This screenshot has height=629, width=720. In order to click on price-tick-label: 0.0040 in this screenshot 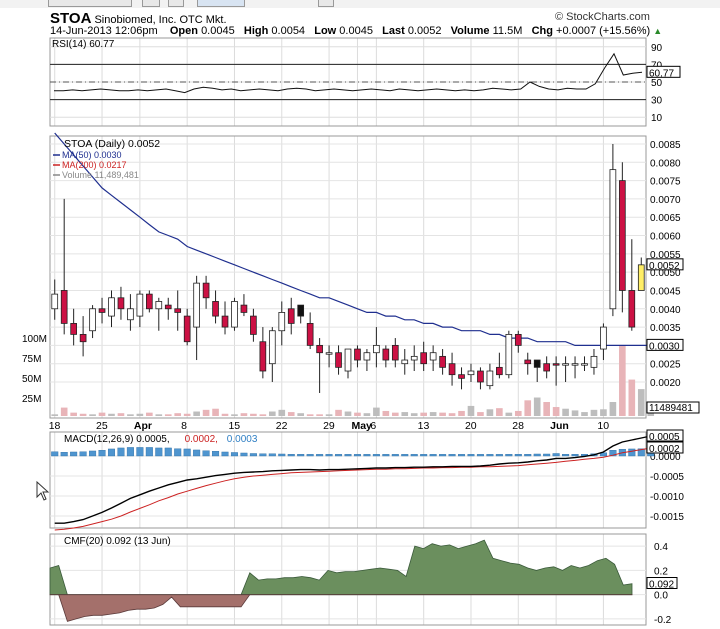, I will do `click(665, 310)`.